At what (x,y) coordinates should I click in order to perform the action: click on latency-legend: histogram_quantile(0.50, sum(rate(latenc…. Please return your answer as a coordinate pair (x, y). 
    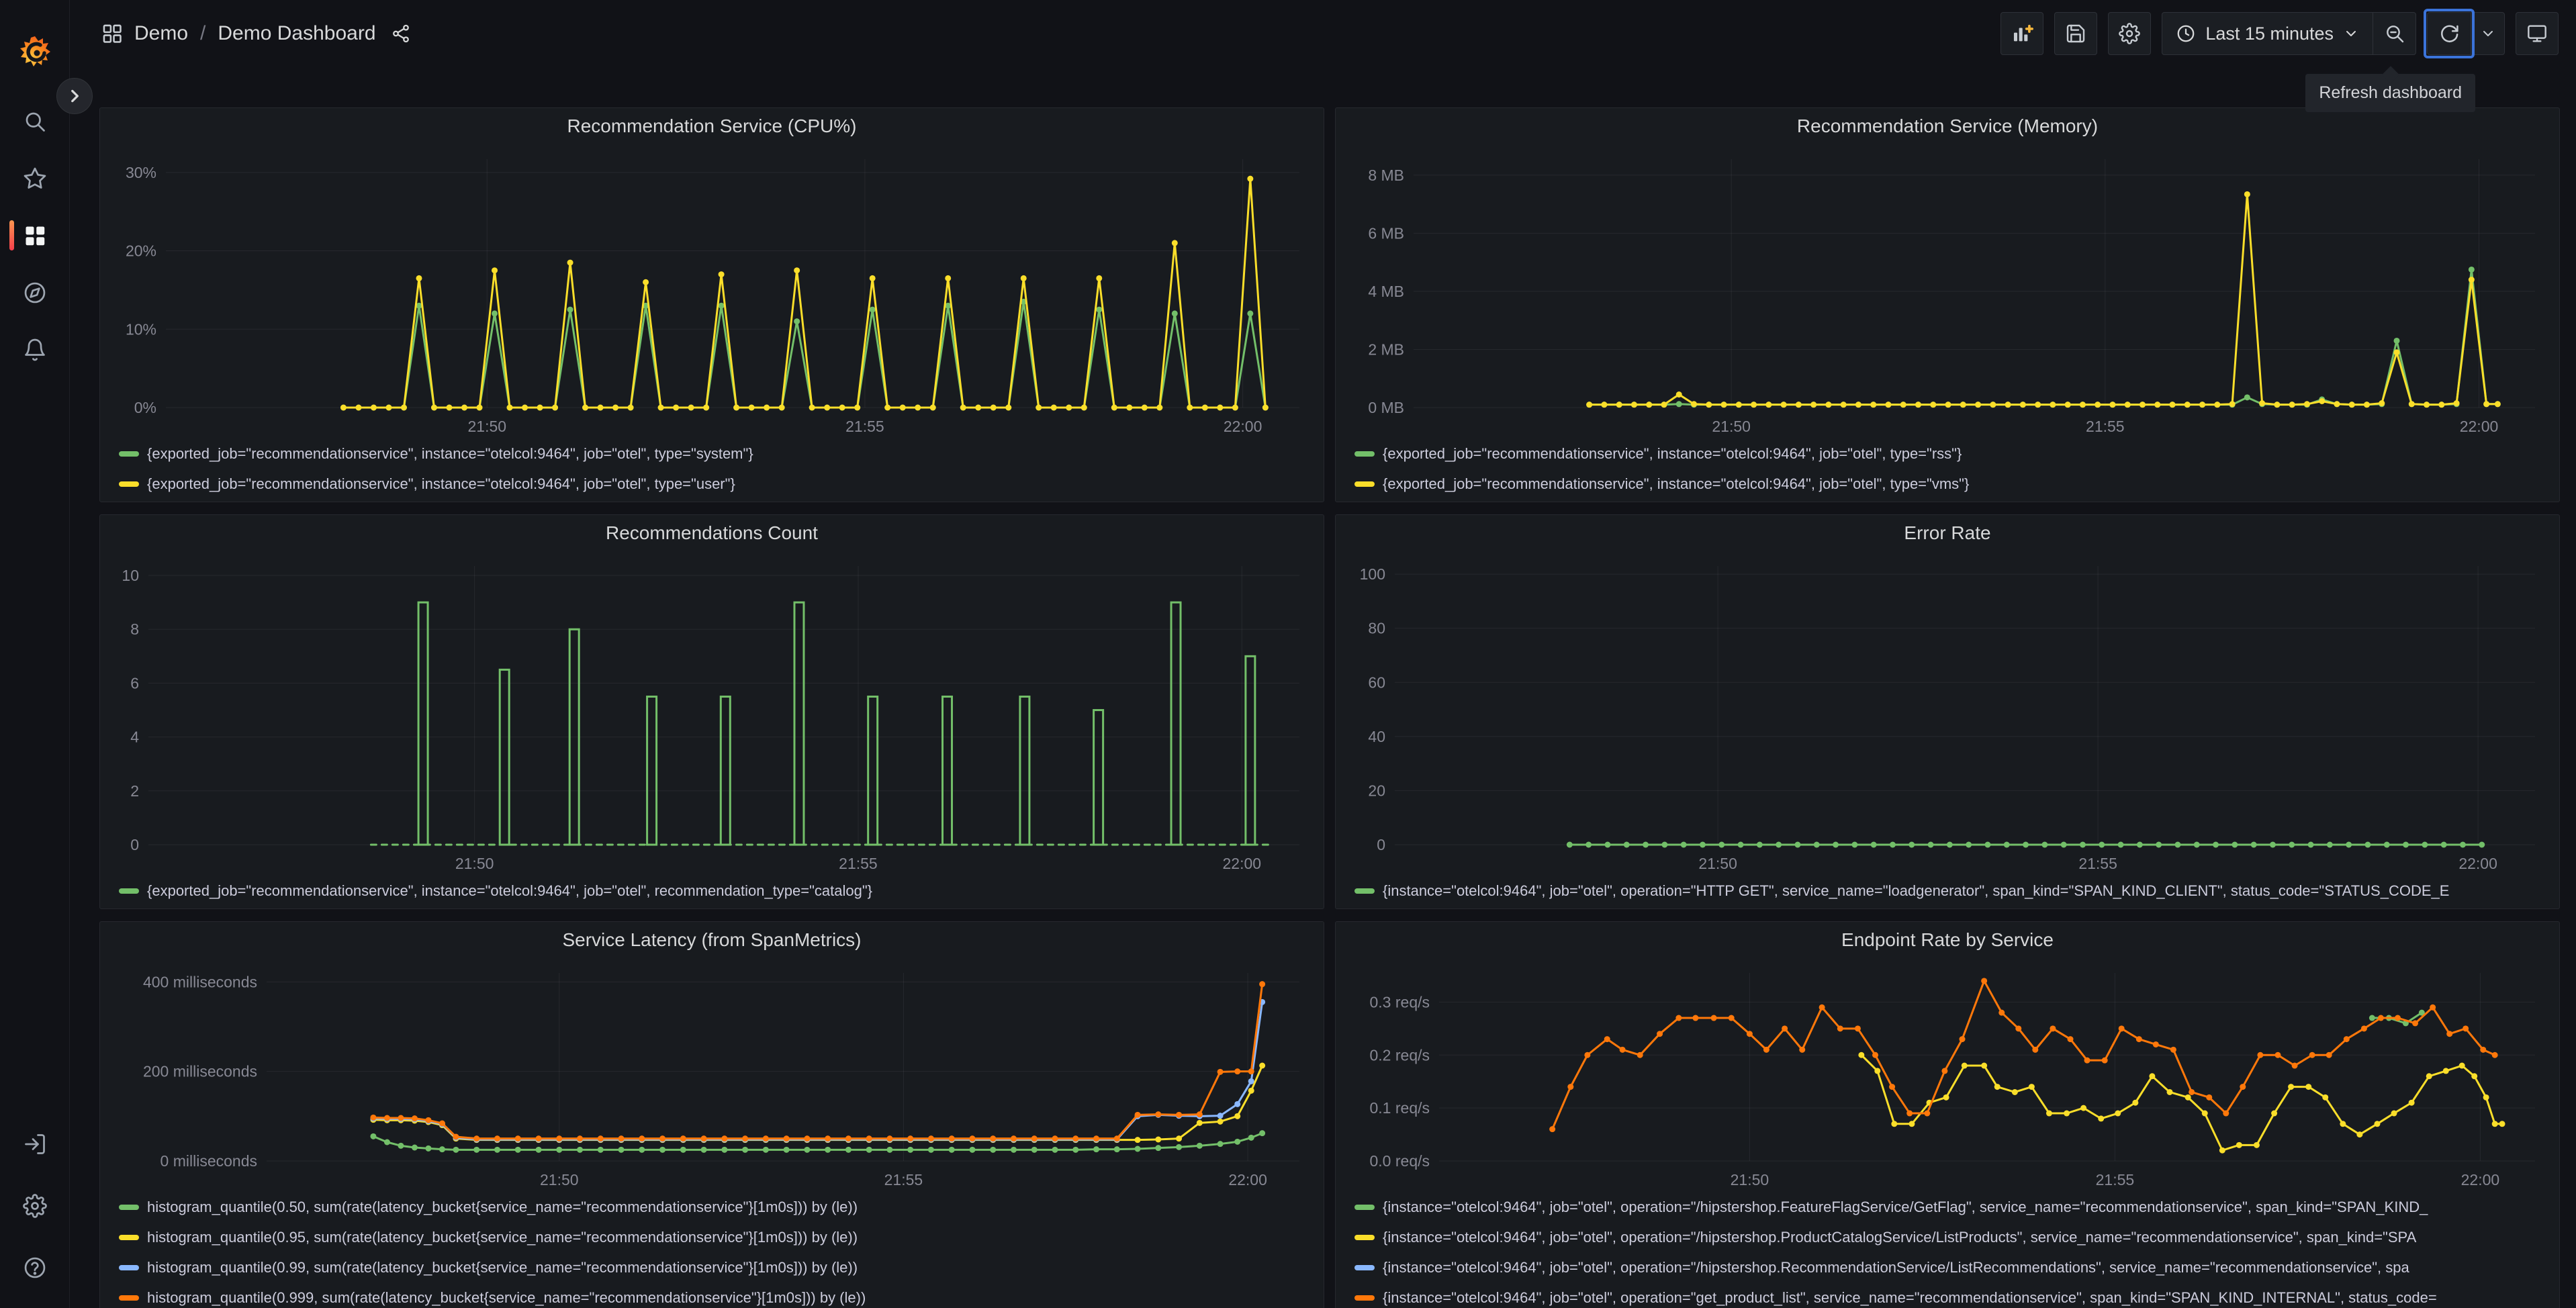
    Looking at the image, I should click on (712, 1249).